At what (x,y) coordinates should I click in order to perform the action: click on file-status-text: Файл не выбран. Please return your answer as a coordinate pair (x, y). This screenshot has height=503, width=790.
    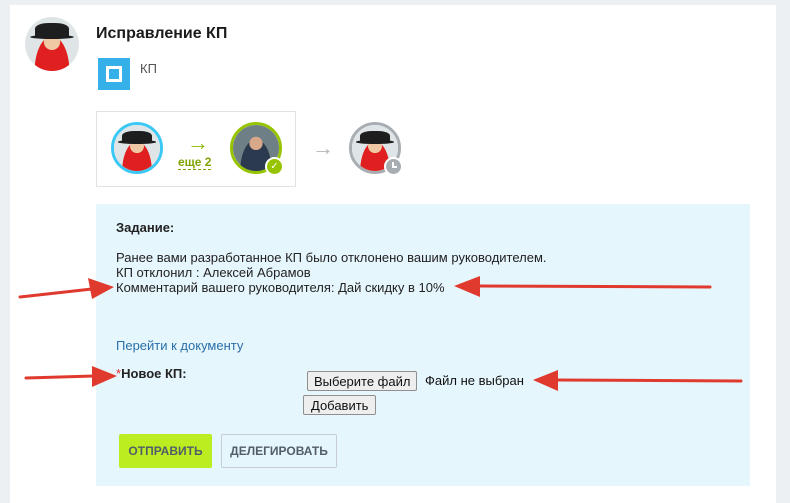
    Looking at the image, I should click on (474, 380).